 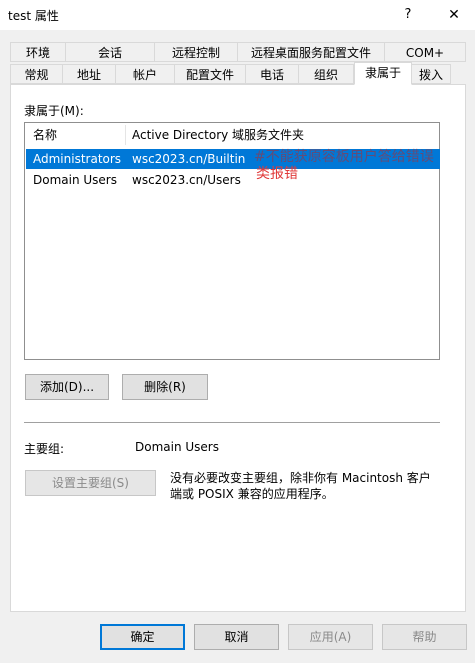 I want to click on tab-organization: 组织, so click(x=326, y=74).